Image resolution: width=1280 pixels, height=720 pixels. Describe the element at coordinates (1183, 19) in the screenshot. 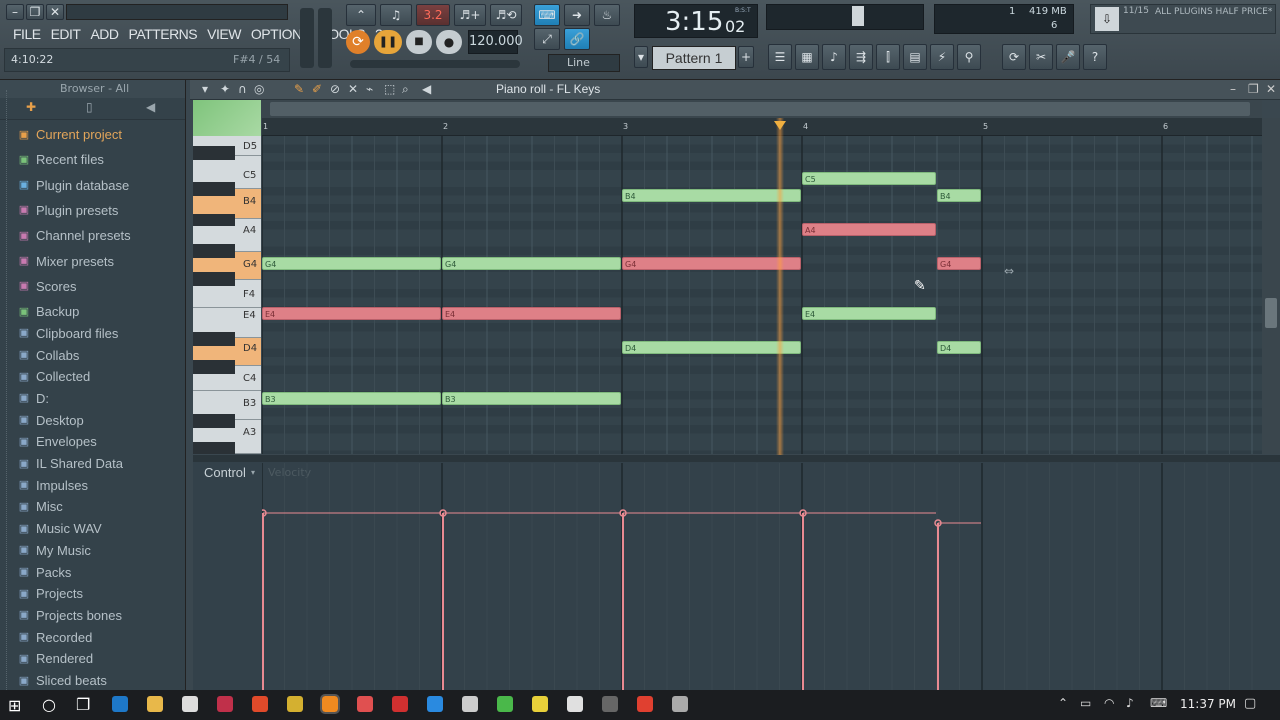

I see `news-panel: ⇩ 11/15 ALL PLUGINS HALF PRICE*` at that location.